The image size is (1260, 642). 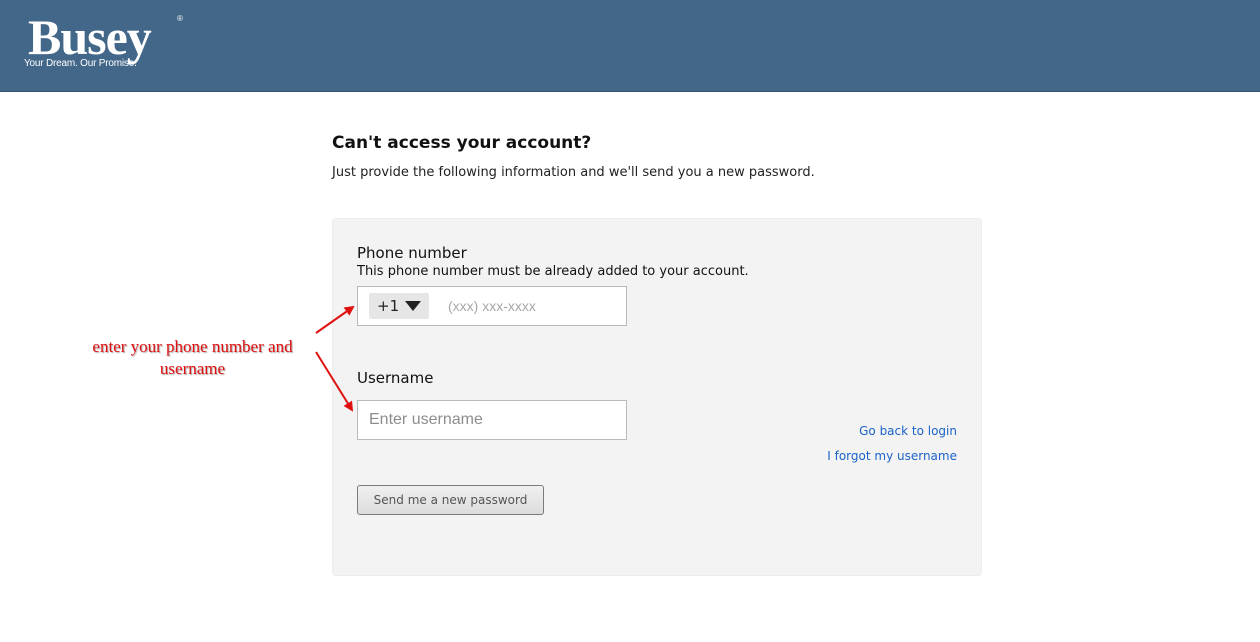 I want to click on caret-down-icon, so click(x=413, y=306).